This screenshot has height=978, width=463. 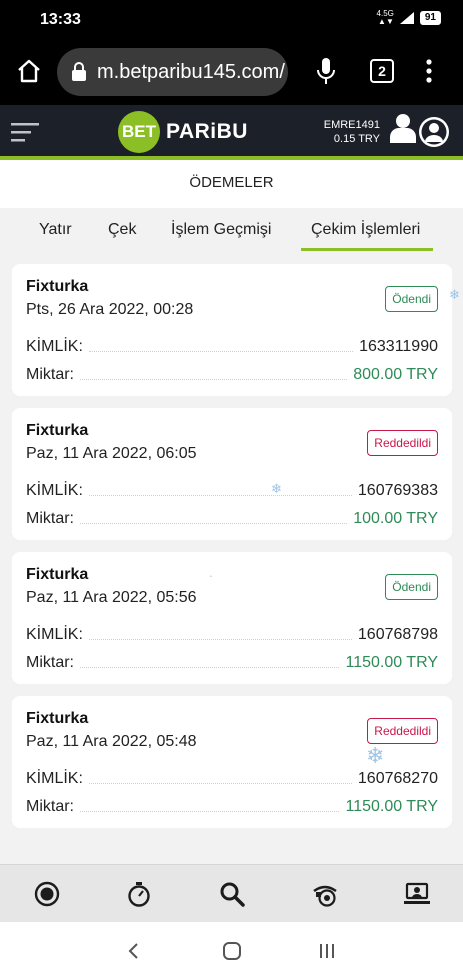 What do you see at coordinates (325, 894) in the screenshot?
I see `casino-chip-icon` at bounding box center [325, 894].